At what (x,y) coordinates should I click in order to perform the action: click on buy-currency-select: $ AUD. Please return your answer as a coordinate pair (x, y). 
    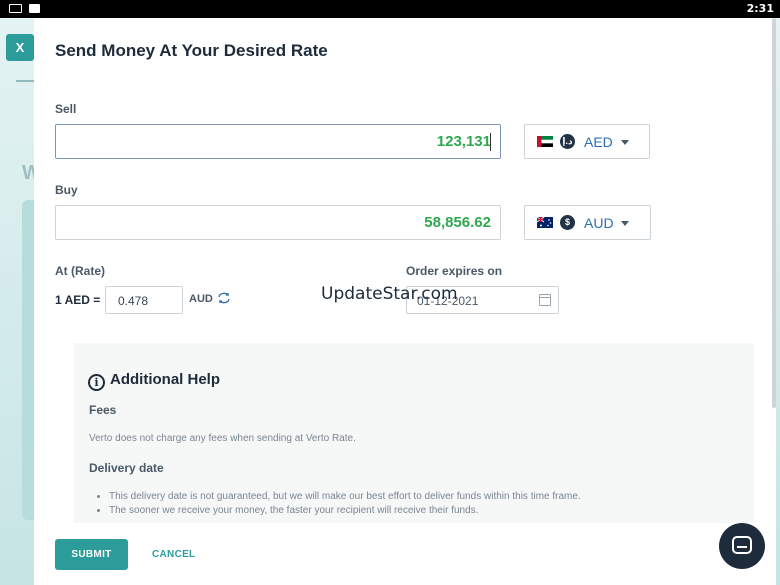
    Looking at the image, I should click on (587, 222).